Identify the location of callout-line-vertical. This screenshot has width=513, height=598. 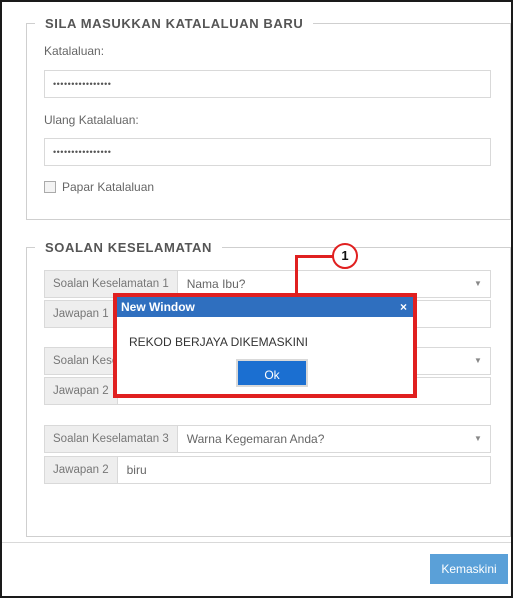
(296, 275).